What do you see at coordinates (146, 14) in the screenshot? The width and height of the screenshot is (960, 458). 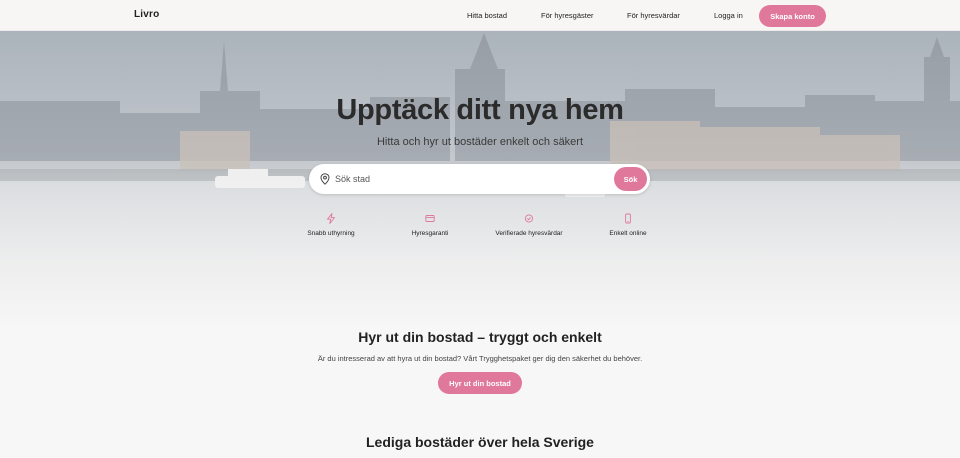 I see `logo: Livro` at bounding box center [146, 14].